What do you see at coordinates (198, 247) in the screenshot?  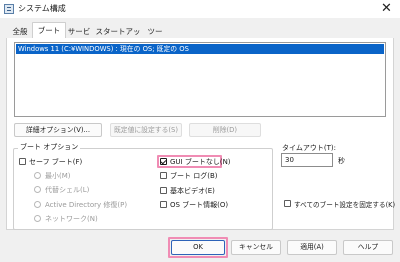 I see `ok-button: OK` at bounding box center [198, 247].